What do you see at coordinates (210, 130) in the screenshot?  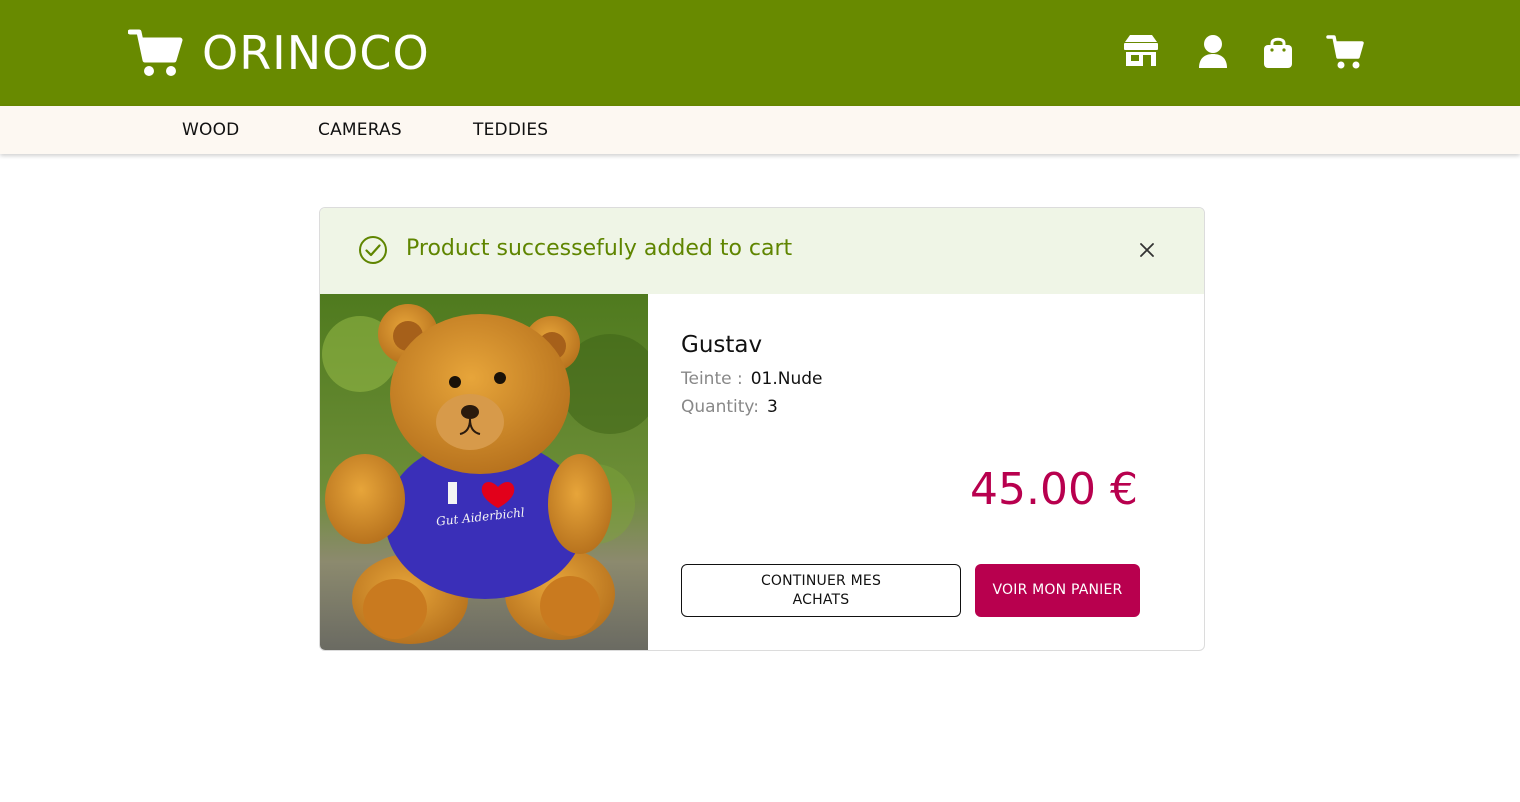 I see `nav-item-wood: WOOD` at bounding box center [210, 130].